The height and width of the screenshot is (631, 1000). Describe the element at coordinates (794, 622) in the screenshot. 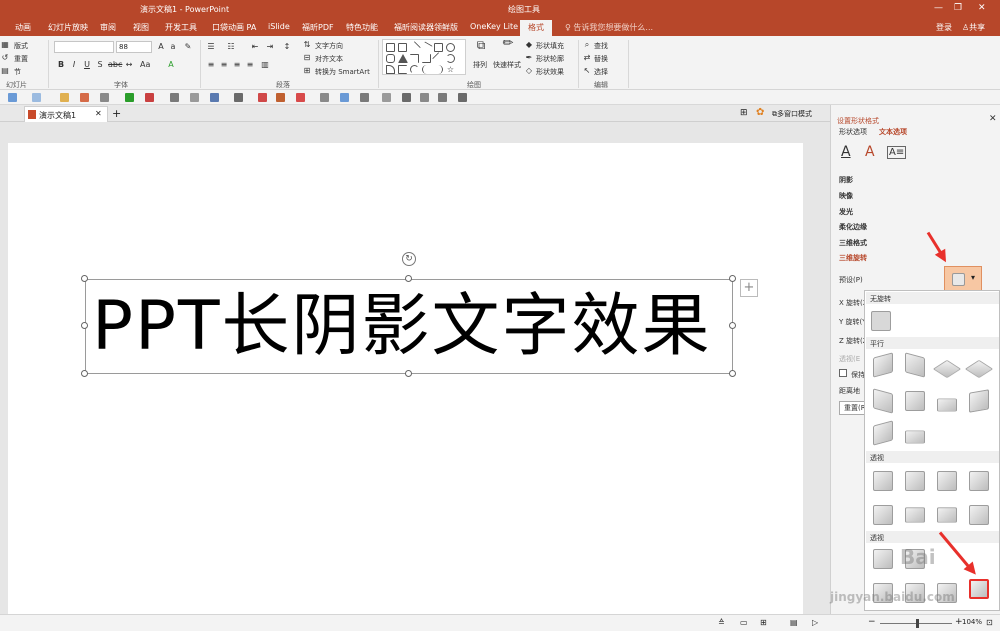

I see `reading-view-icon: ▤` at that location.